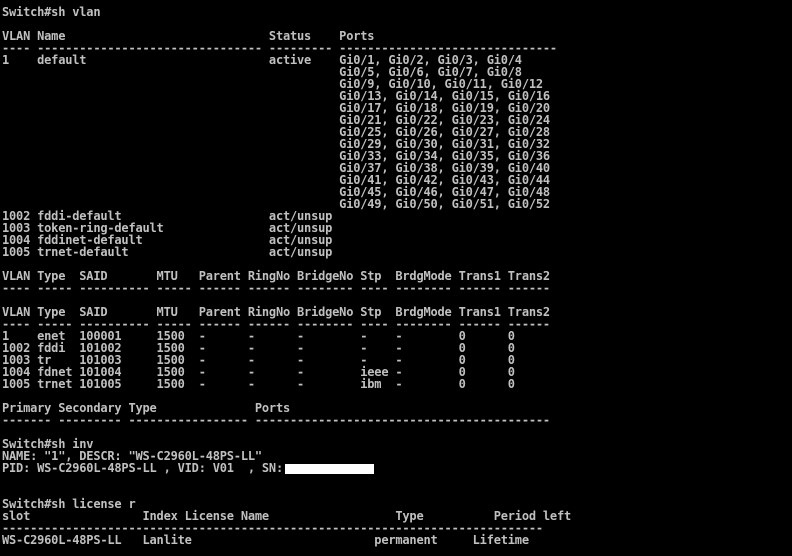 The height and width of the screenshot is (556, 792). What do you see at coordinates (258, 384) in the screenshot?
I see `terminal-line: 1005 trnet 101005 1500 - - - ibm - 0 0` at bounding box center [258, 384].